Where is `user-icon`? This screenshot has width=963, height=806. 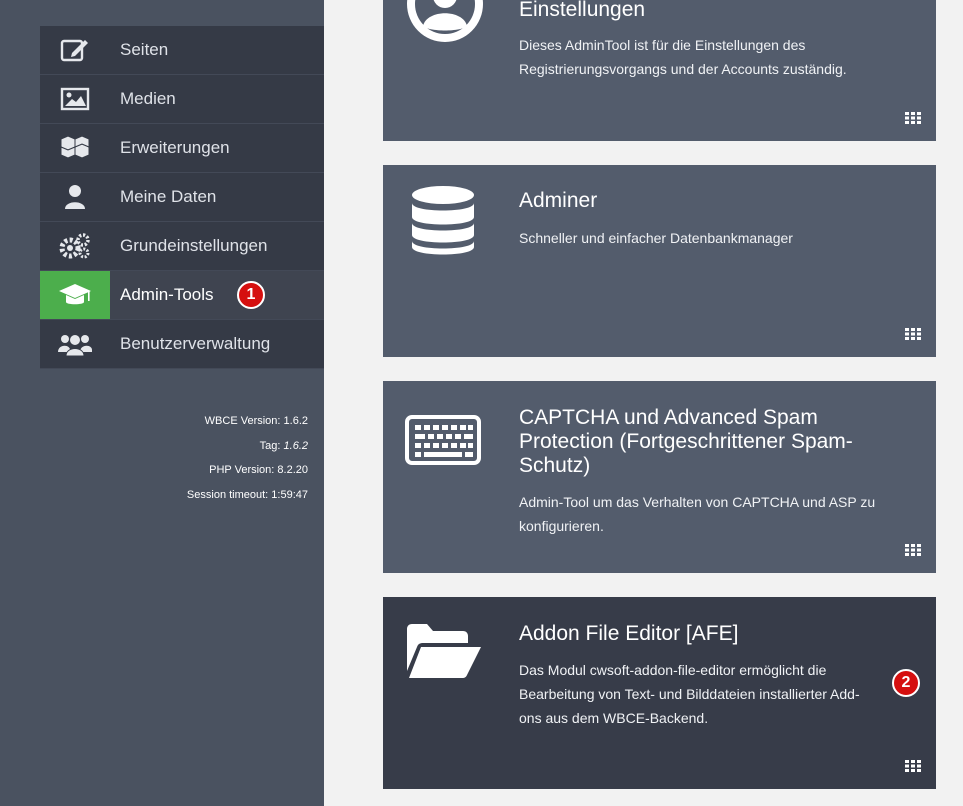
user-icon is located at coordinates (75, 197).